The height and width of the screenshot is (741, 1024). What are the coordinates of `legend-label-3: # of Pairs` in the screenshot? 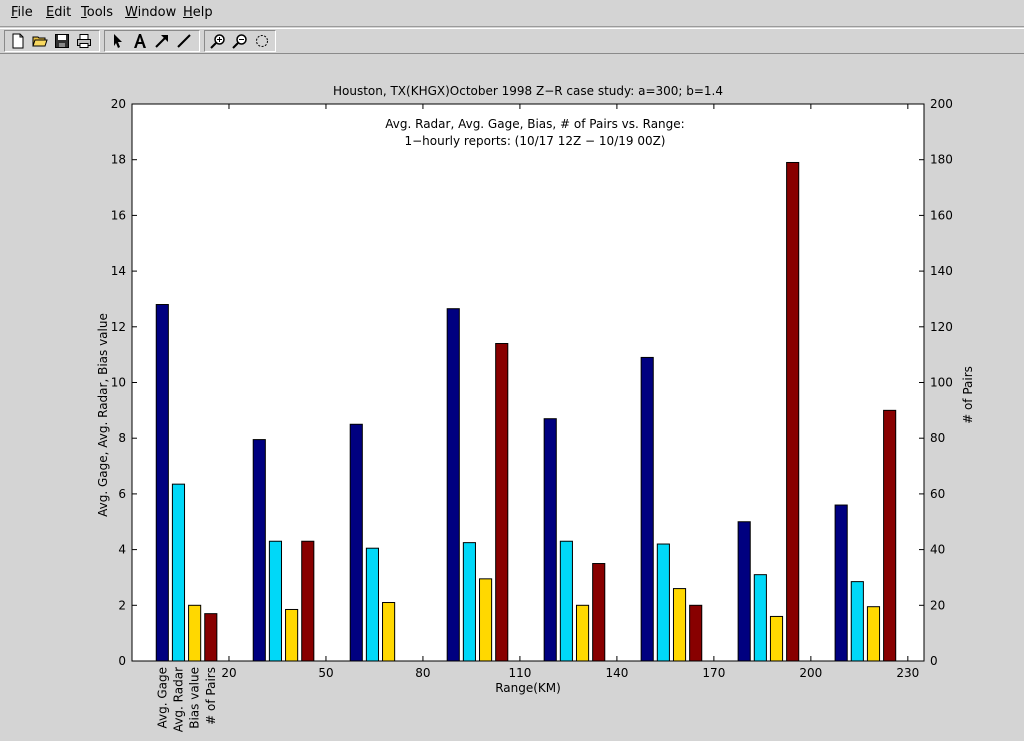 It's located at (211, 696).